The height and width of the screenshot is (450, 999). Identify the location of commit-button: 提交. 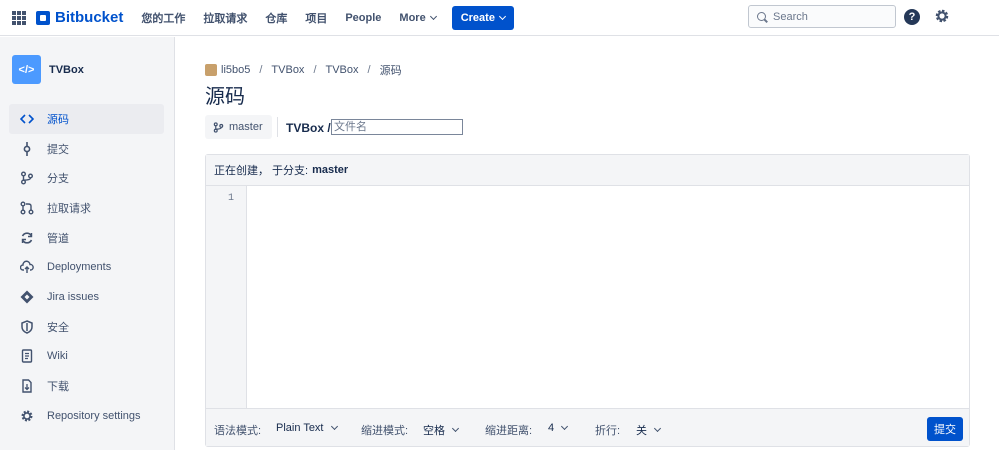
(945, 429).